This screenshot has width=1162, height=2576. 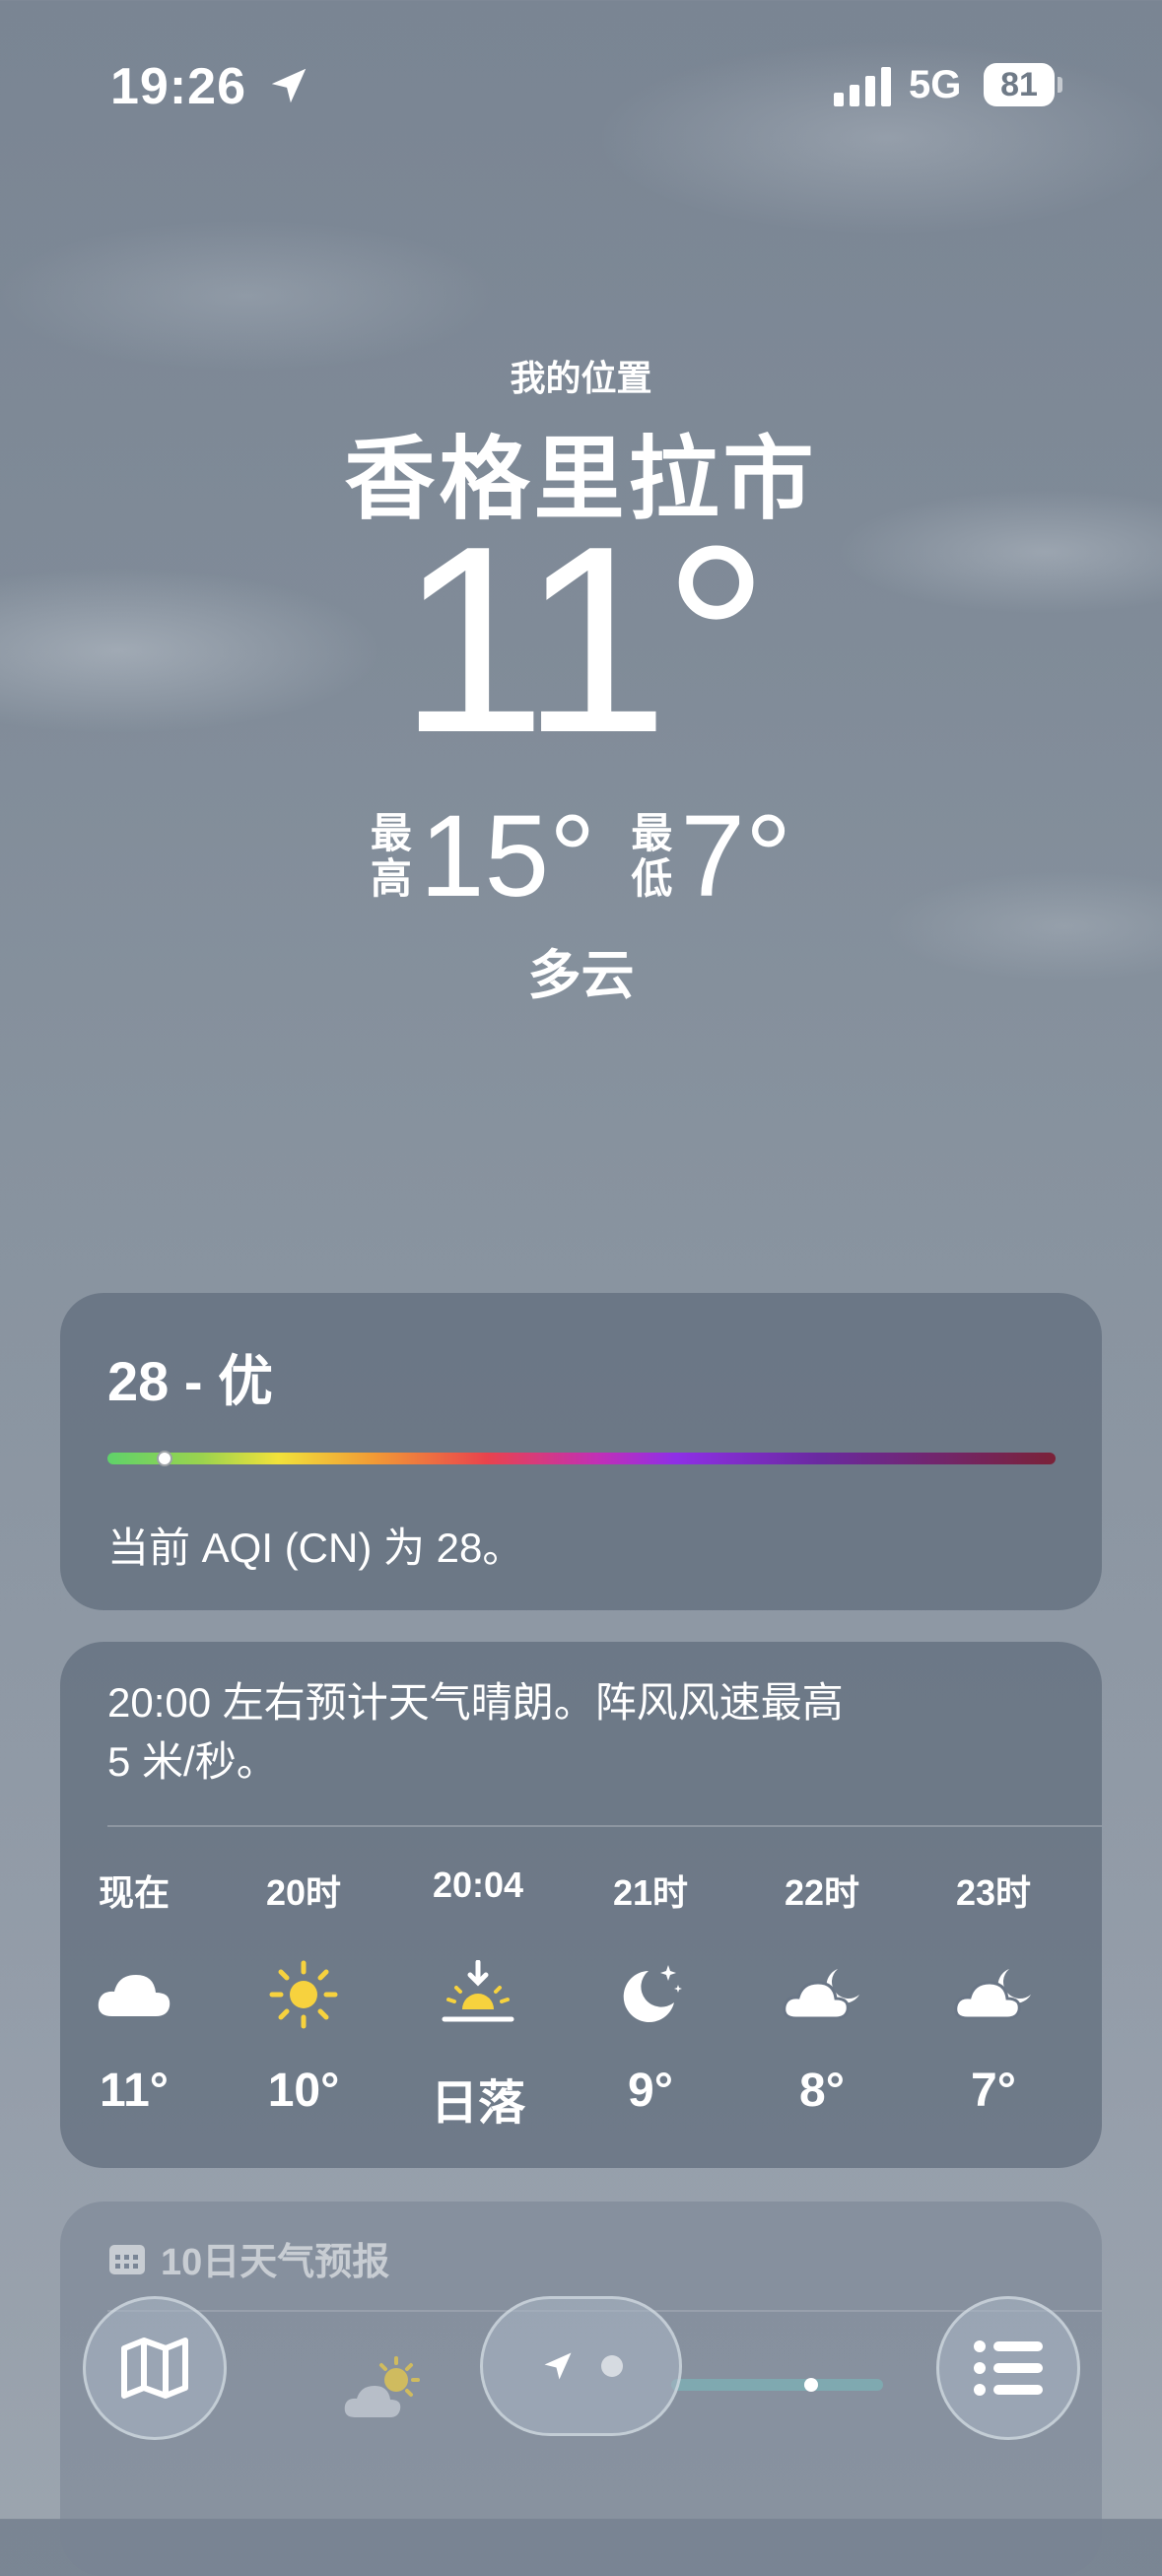 I want to click on aqi-title: 28 - 优, so click(x=191, y=1381).